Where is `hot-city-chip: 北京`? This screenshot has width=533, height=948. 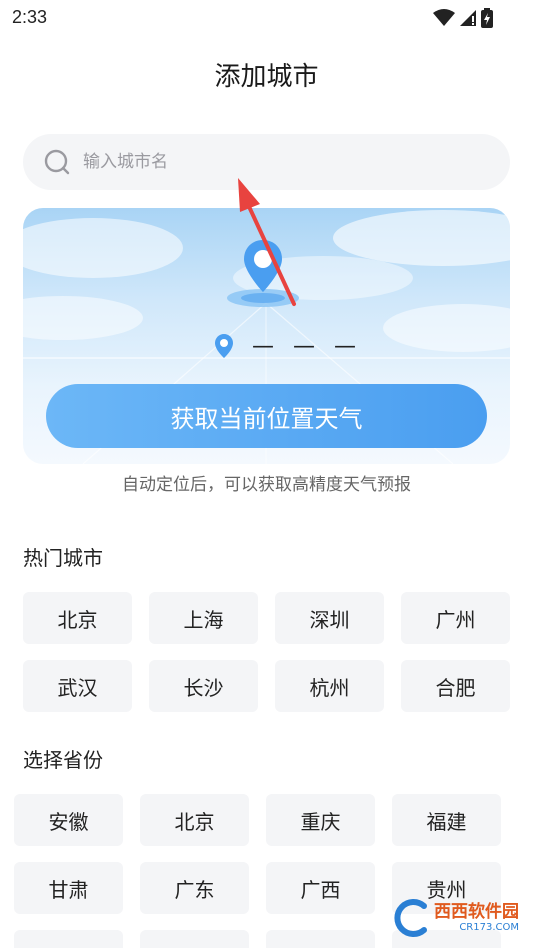
hot-city-chip: 北京 is located at coordinates (77, 618).